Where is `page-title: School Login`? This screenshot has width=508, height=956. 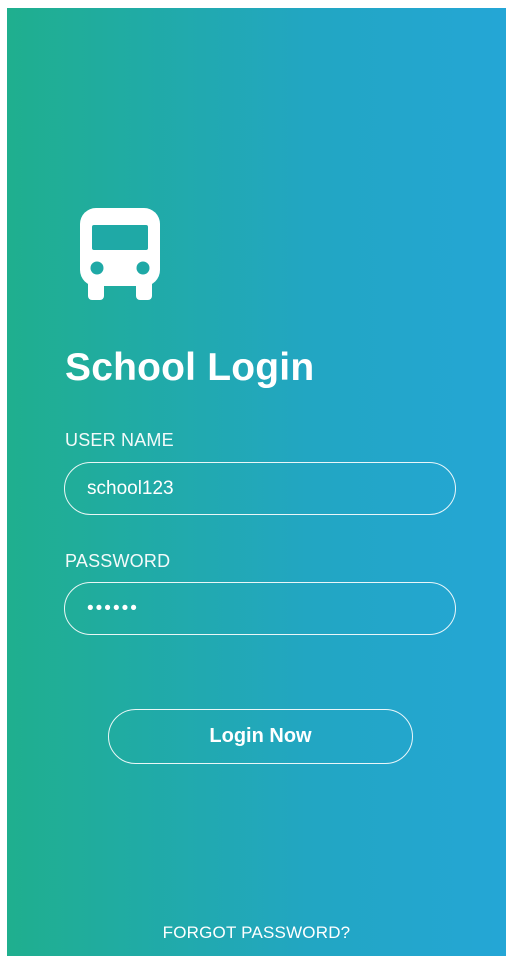 page-title: School Login is located at coordinates (190, 367).